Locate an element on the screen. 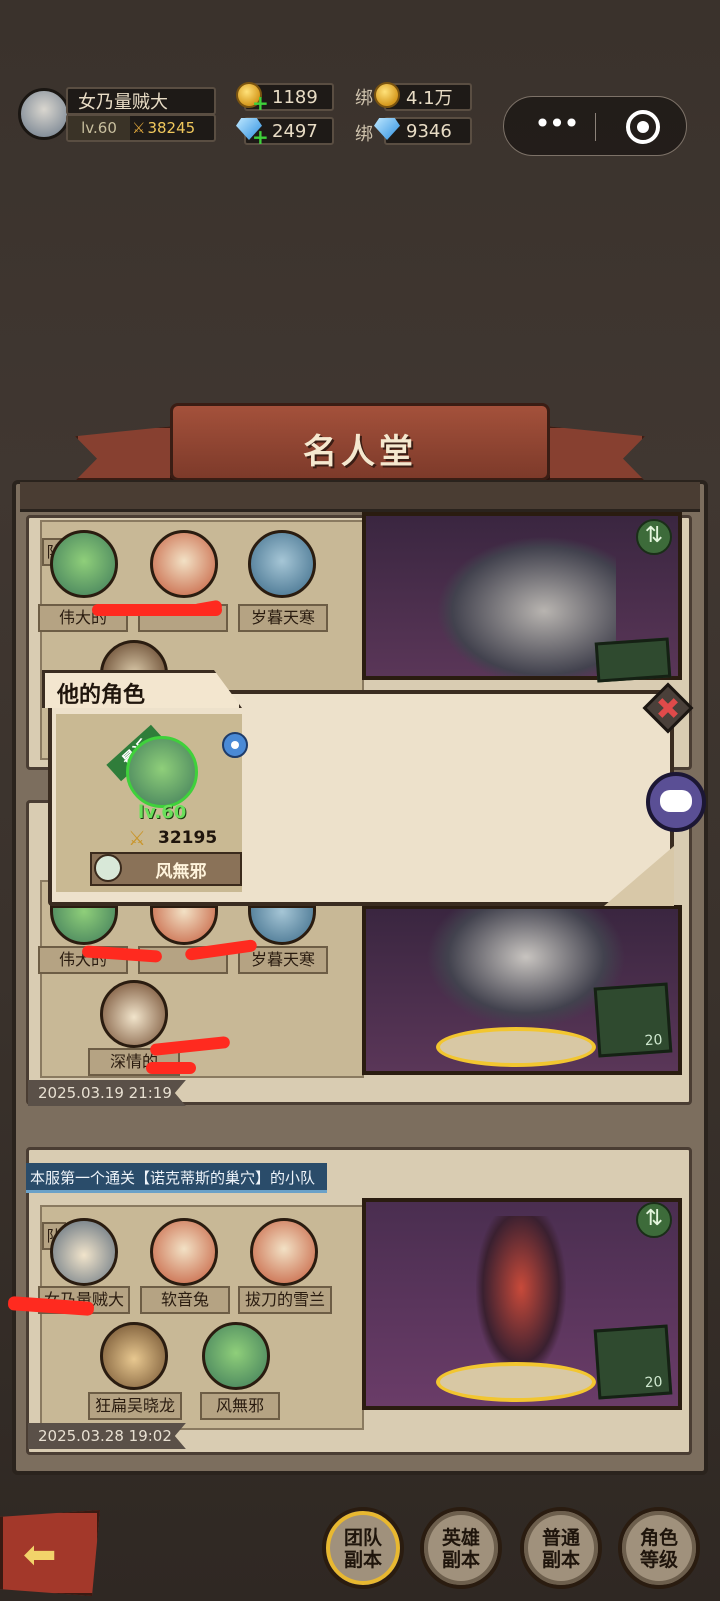 Image resolution: width=720 pixels, height=1601 pixels. hero-figure is located at coordinates (521, 1296).